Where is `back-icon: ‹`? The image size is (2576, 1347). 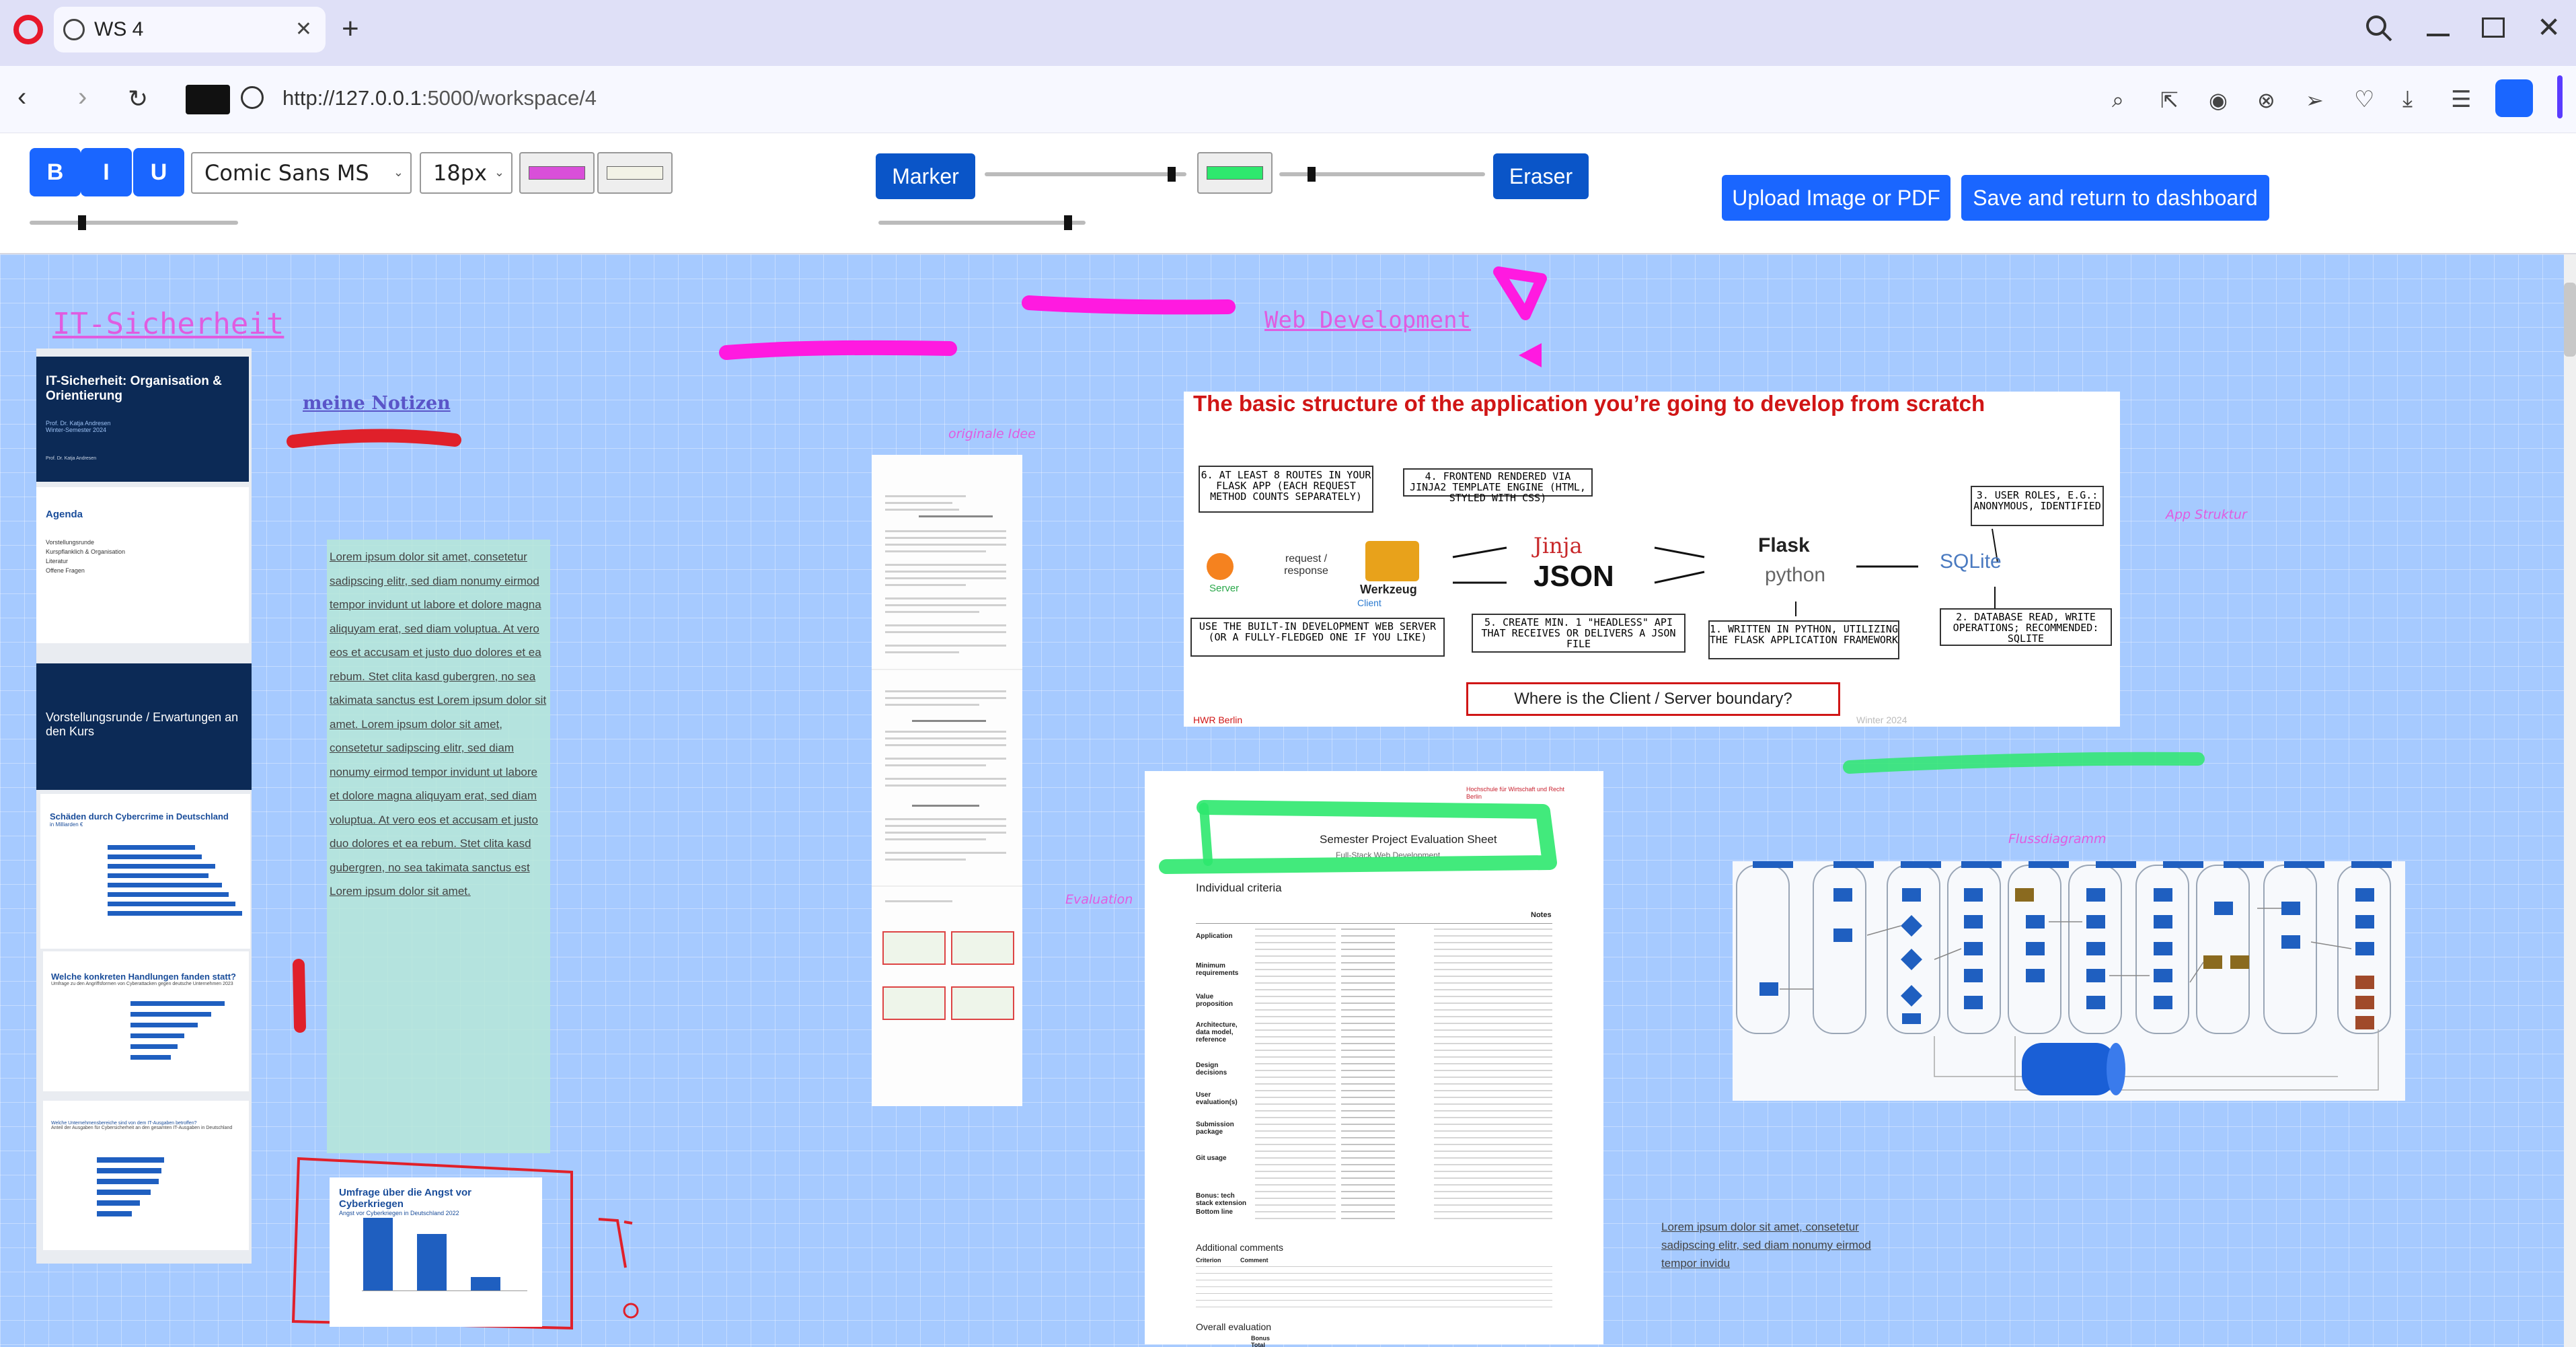 back-icon: ‹ is located at coordinates (21, 97).